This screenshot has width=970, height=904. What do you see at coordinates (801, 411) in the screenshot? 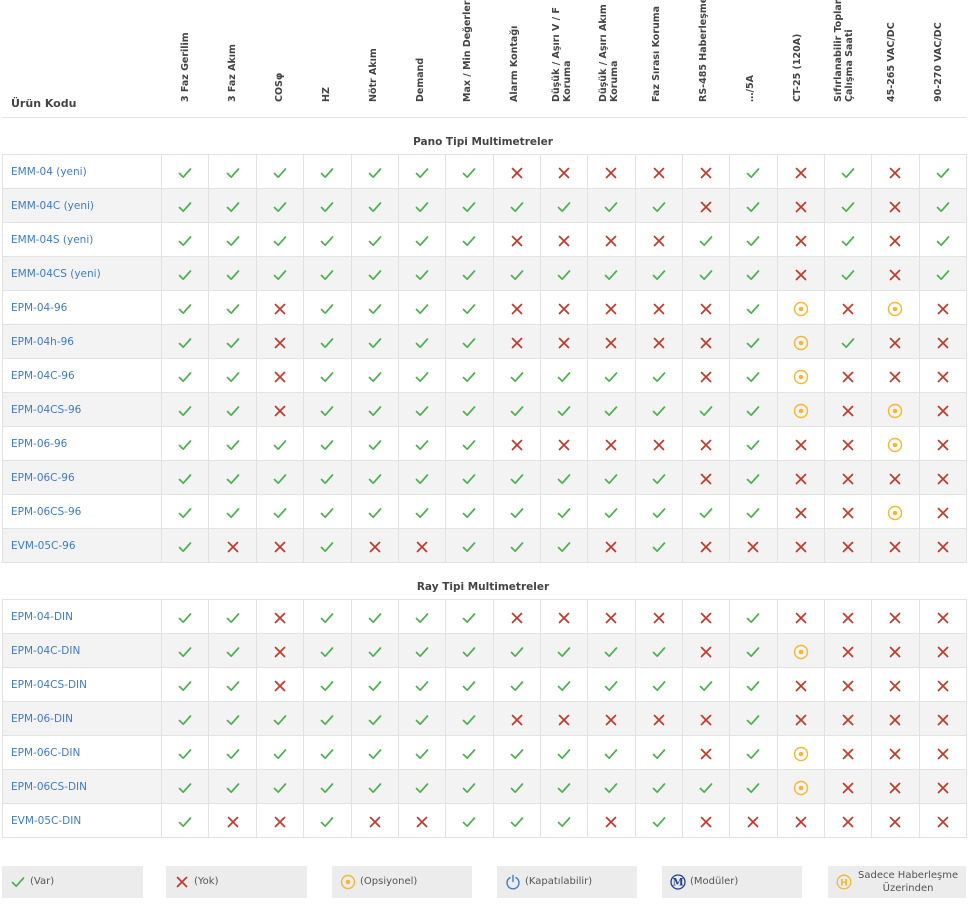
I see `optional-icon` at bounding box center [801, 411].